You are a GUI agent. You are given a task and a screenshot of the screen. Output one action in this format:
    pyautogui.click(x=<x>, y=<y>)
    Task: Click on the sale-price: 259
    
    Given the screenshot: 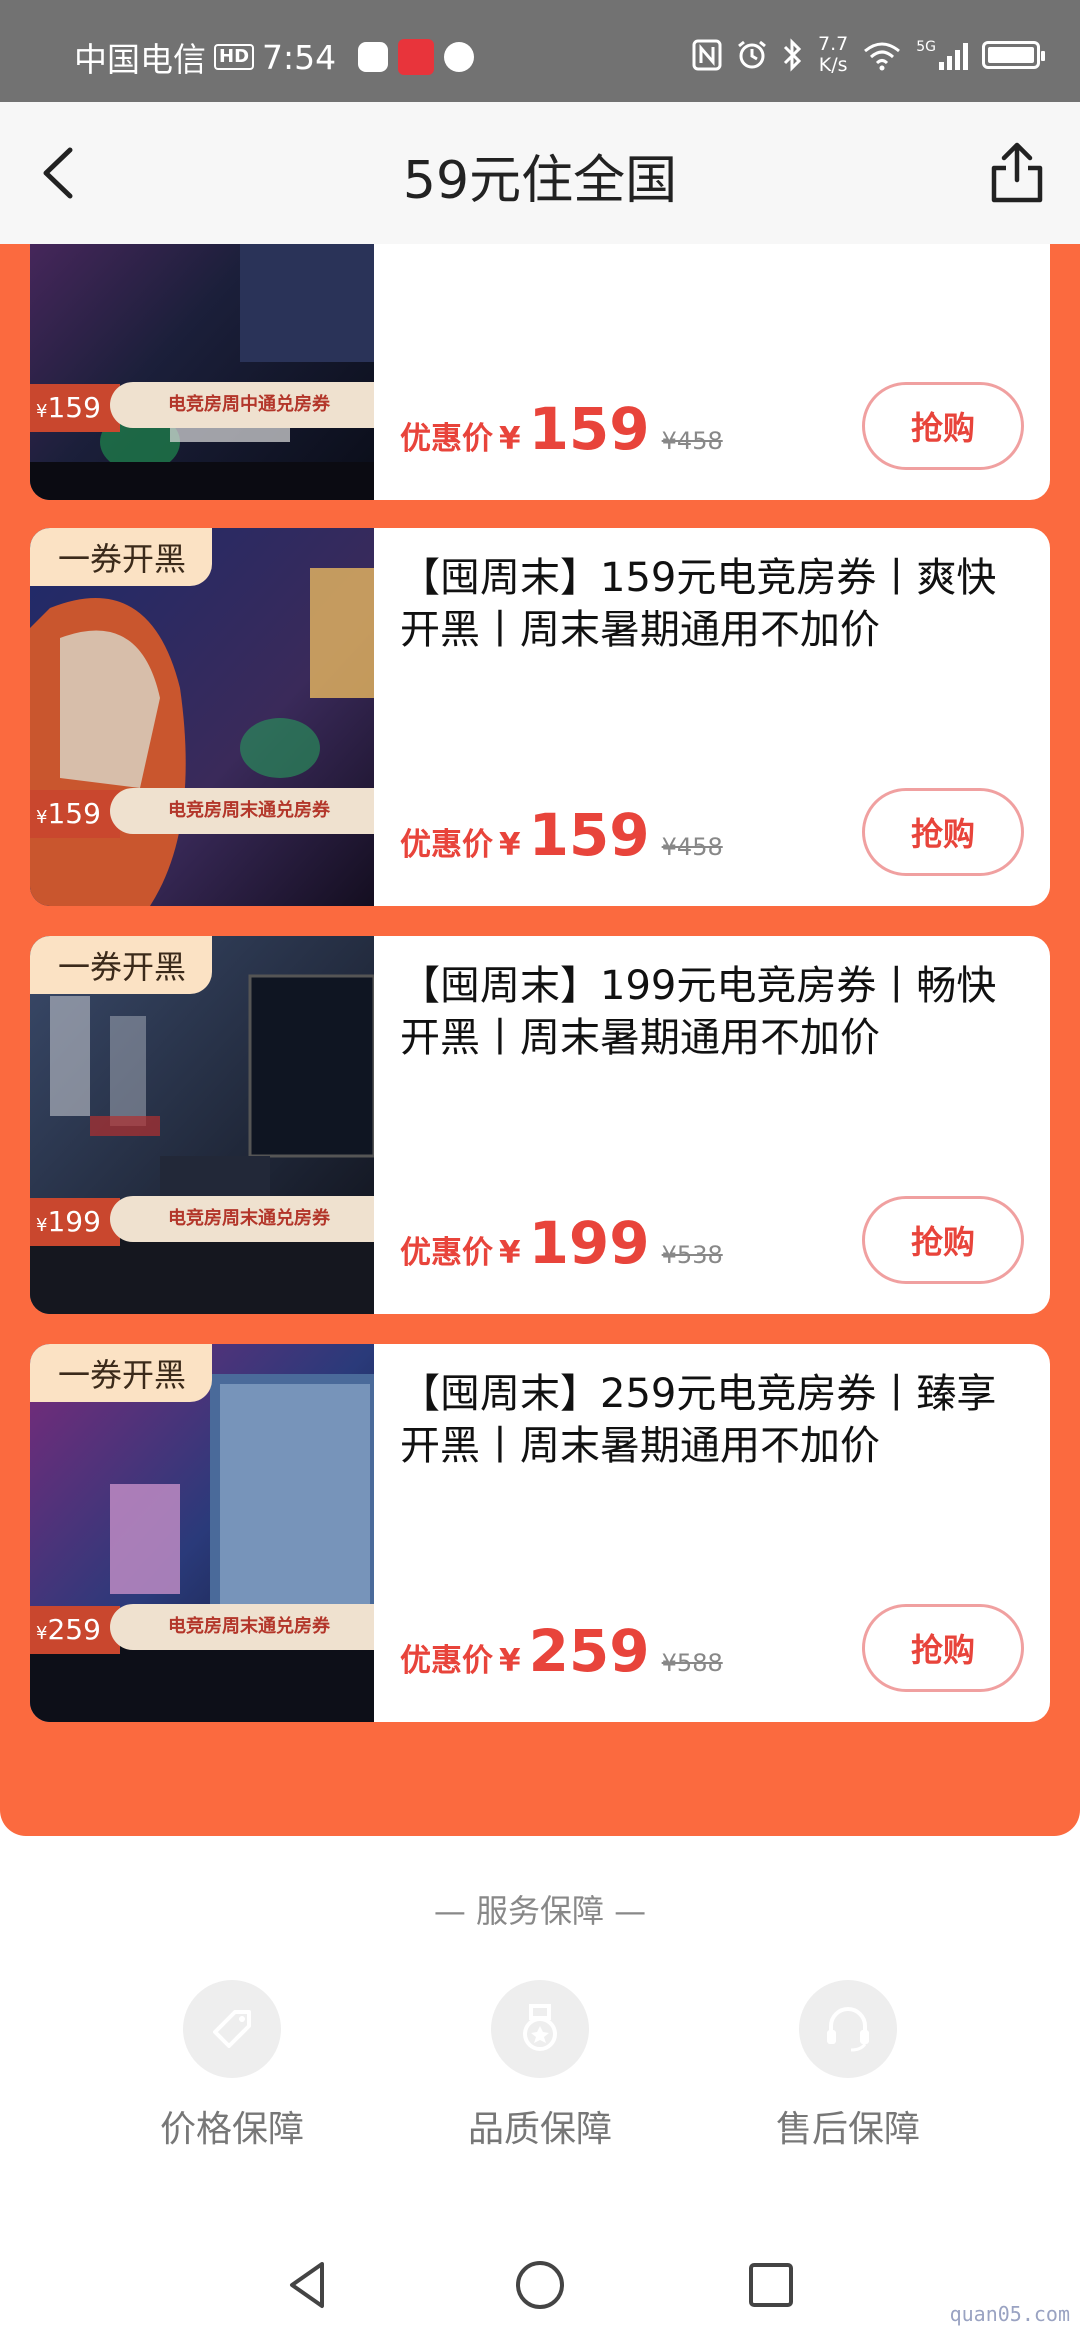 What is the action you would take?
    pyautogui.click(x=589, y=1651)
    